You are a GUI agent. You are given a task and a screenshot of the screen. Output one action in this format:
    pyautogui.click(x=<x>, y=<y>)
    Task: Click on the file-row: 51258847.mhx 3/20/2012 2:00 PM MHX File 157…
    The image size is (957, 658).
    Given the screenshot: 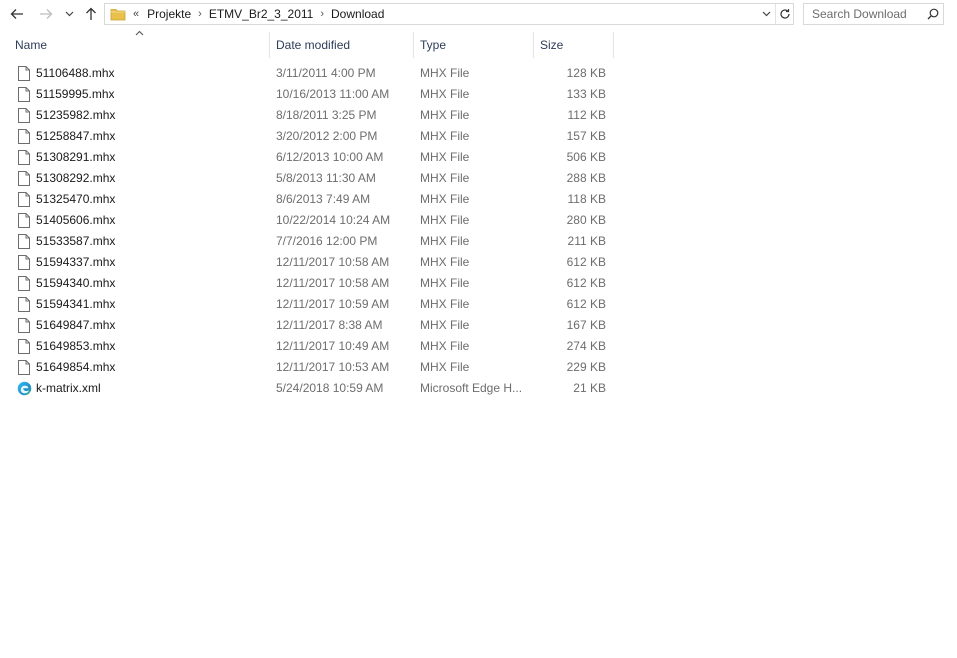 What is the action you would take?
    pyautogui.click(x=310, y=136)
    